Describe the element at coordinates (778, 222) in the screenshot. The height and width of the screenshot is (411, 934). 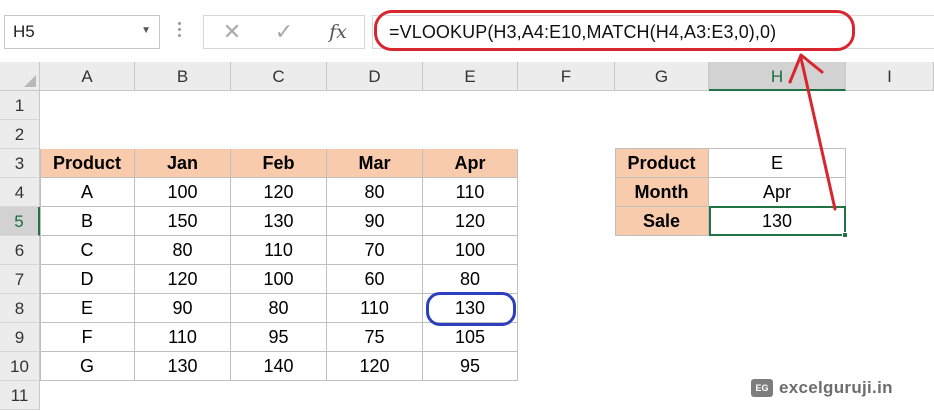
I see `active-cell-selection` at that location.